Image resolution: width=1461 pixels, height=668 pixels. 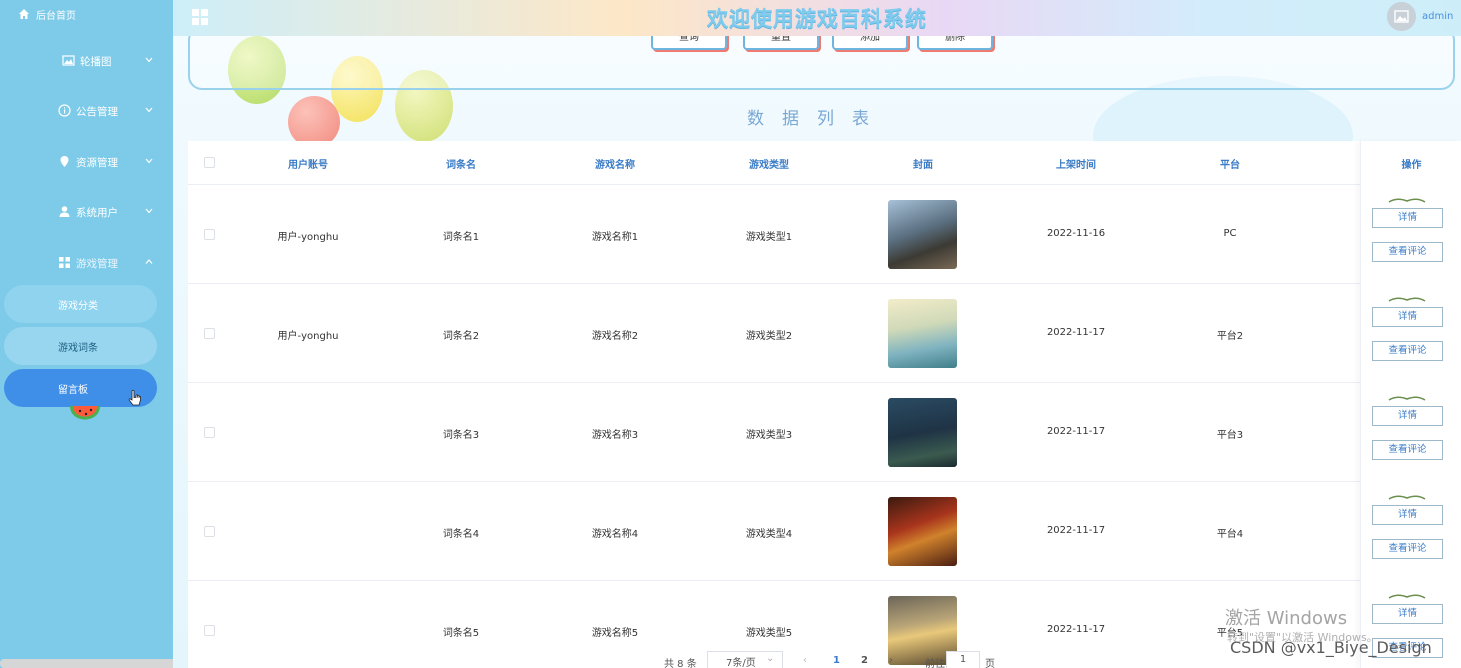 I want to click on location-icon, so click(x=64, y=161).